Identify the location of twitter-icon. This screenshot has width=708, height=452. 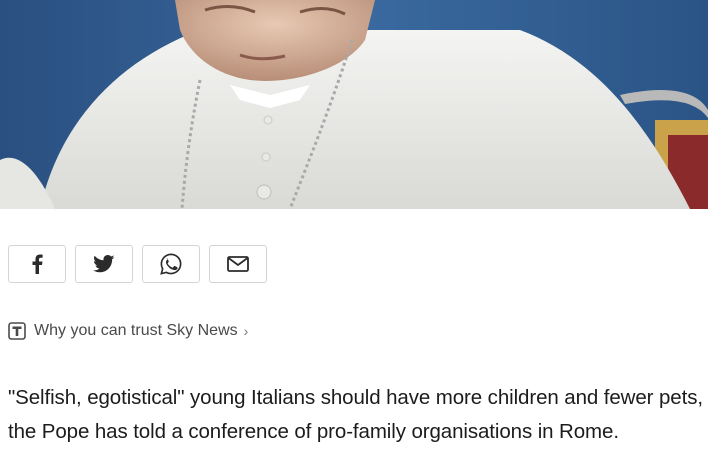
(104, 264).